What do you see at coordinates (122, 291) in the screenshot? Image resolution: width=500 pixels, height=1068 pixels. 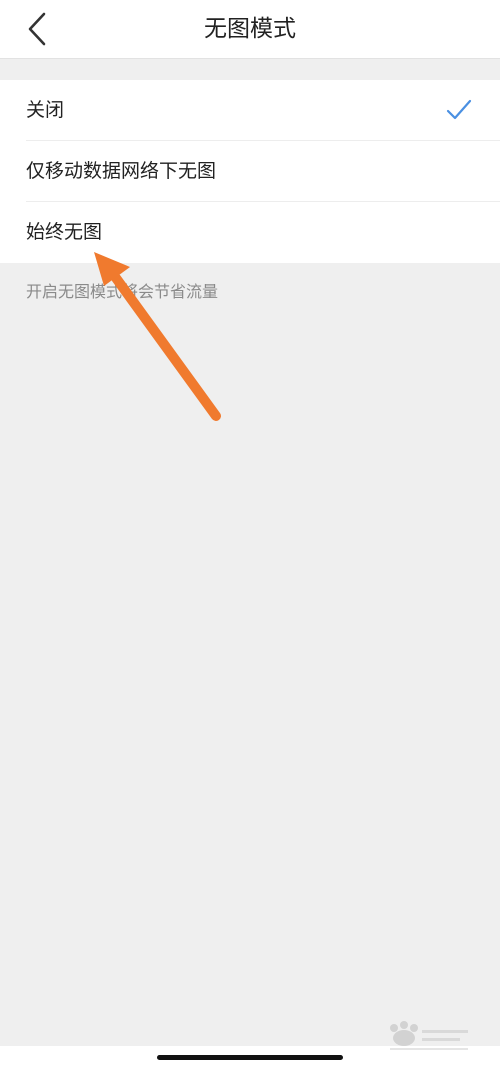 I see `hint-text: 开启无图模式将会节省流量` at bounding box center [122, 291].